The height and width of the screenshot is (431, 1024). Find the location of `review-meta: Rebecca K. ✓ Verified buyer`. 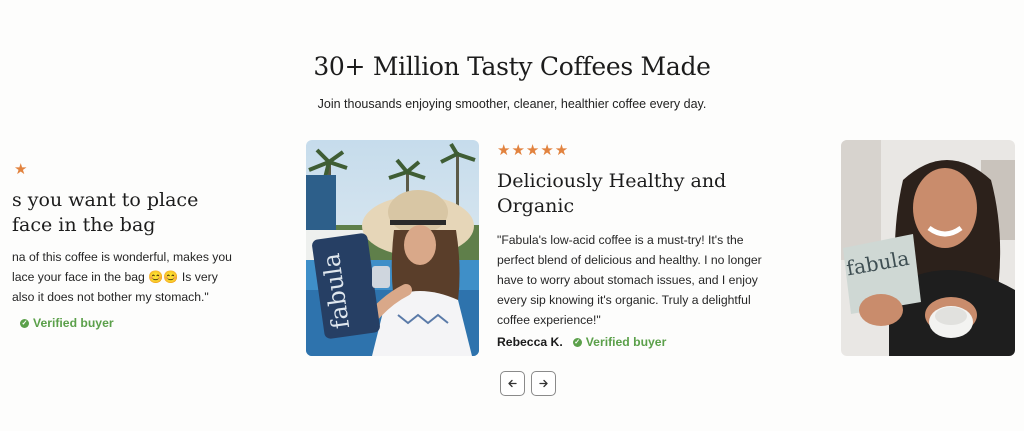

review-meta: Rebecca K. ✓ Verified buyer is located at coordinates (581, 342).